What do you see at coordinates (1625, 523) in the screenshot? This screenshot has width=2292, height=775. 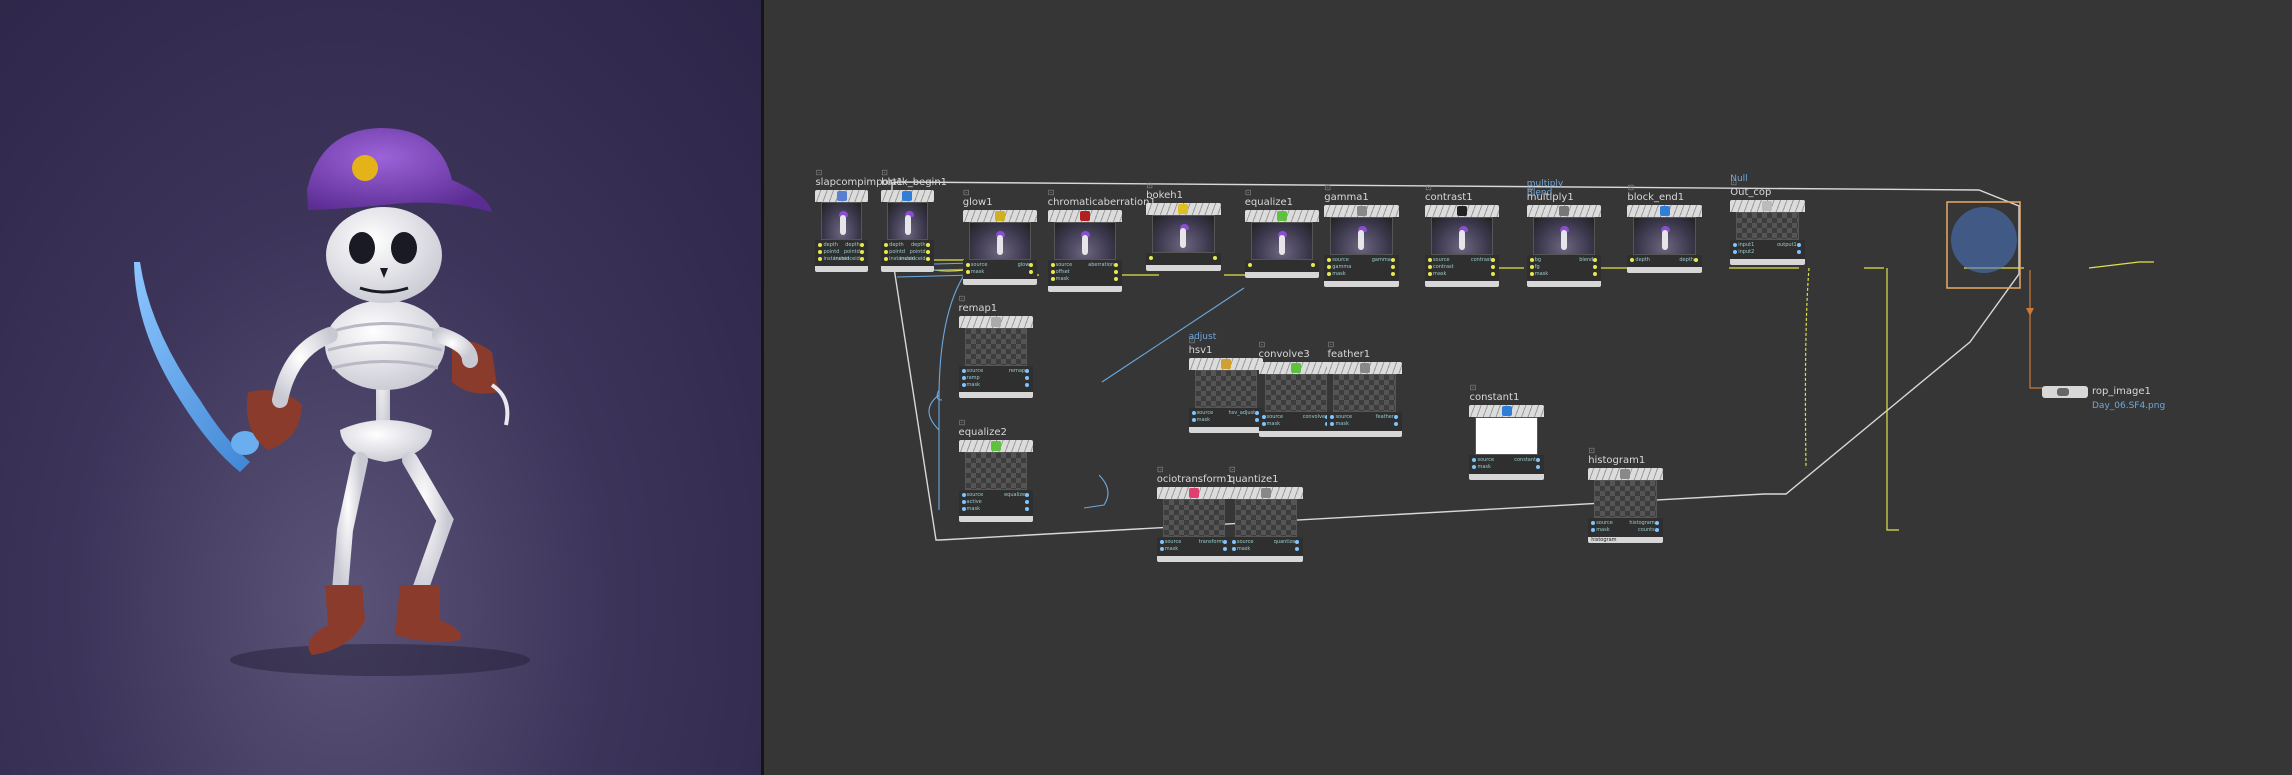 I see `node-port: source histogram` at bounding box center [1625, 523].